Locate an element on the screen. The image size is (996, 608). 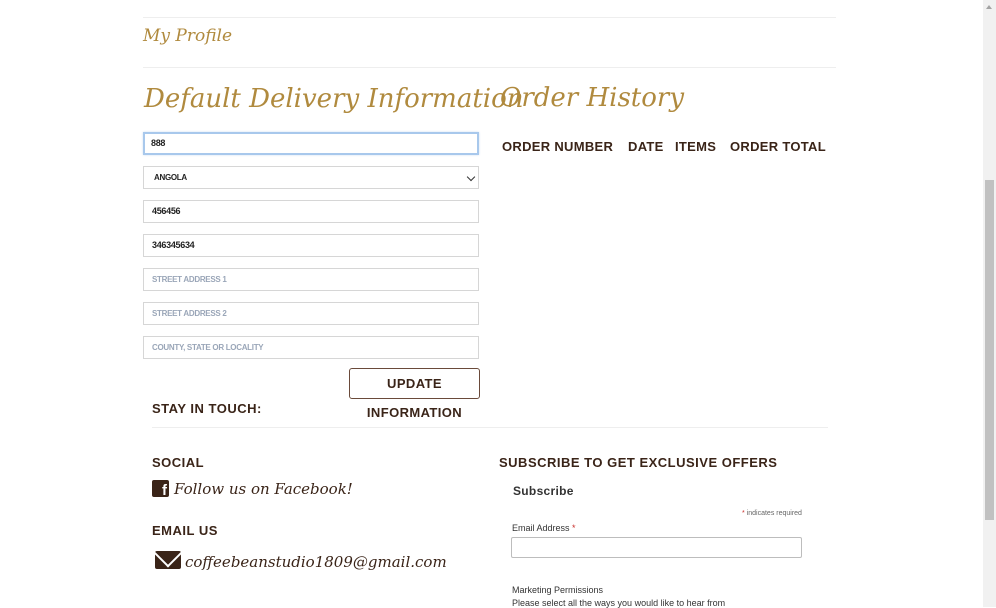
facebook-square-icon: f is located at coordinates (160, 488).